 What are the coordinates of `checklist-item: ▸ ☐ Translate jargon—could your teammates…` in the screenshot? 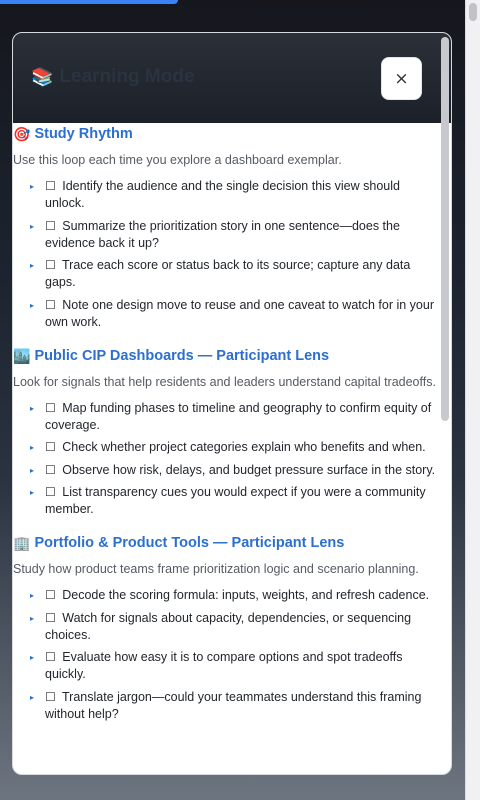 It's located at (226, 706).